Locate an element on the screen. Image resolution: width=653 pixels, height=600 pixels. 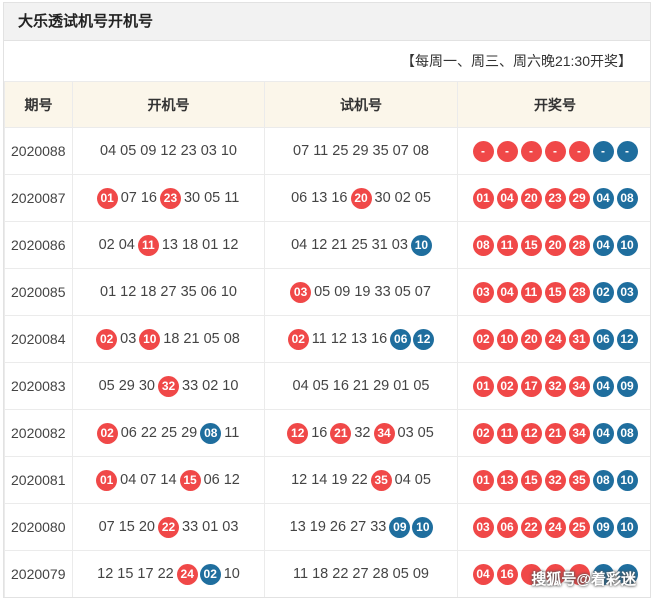
draw-schedule-note: 【每周一、周三、周六晚21:30开奖】 is located at coordinates (516, 61).